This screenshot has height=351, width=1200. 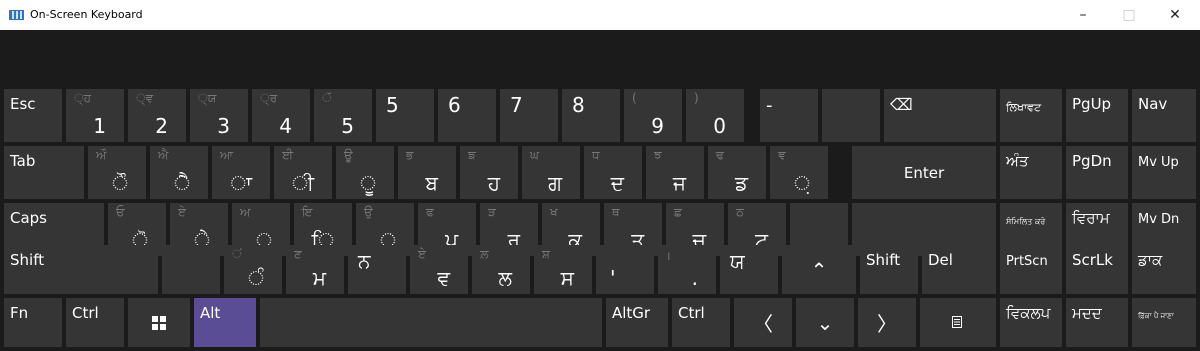 I want to click on key-shift-label: ਏ, so click(x=182, y=212).